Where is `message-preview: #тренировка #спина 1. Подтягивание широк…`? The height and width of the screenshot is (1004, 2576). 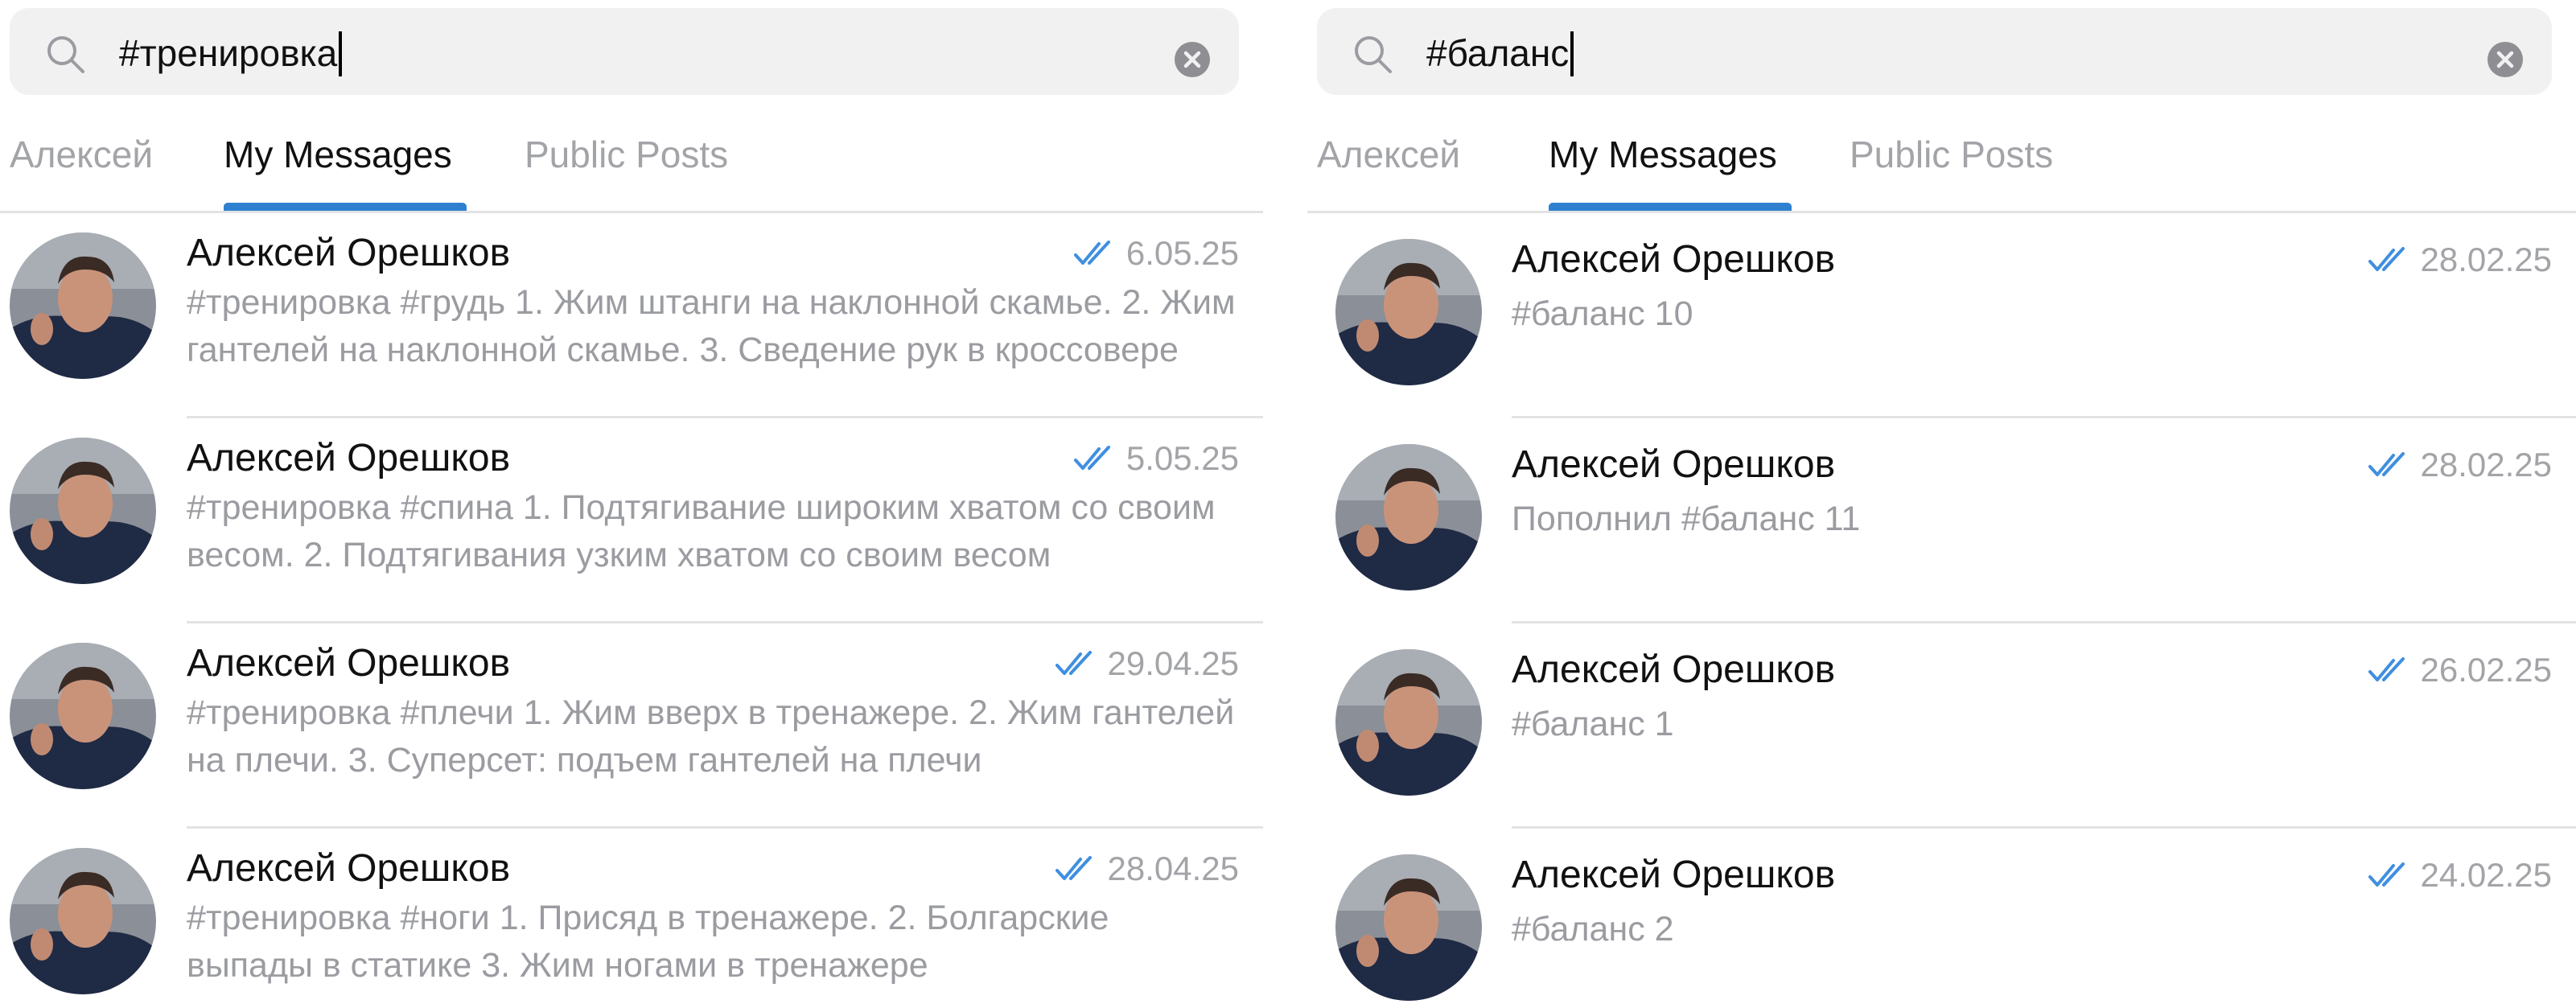
message-preview: #тренировка #спина 1. Подтягивание широк… is located at coordinates (701, 531).